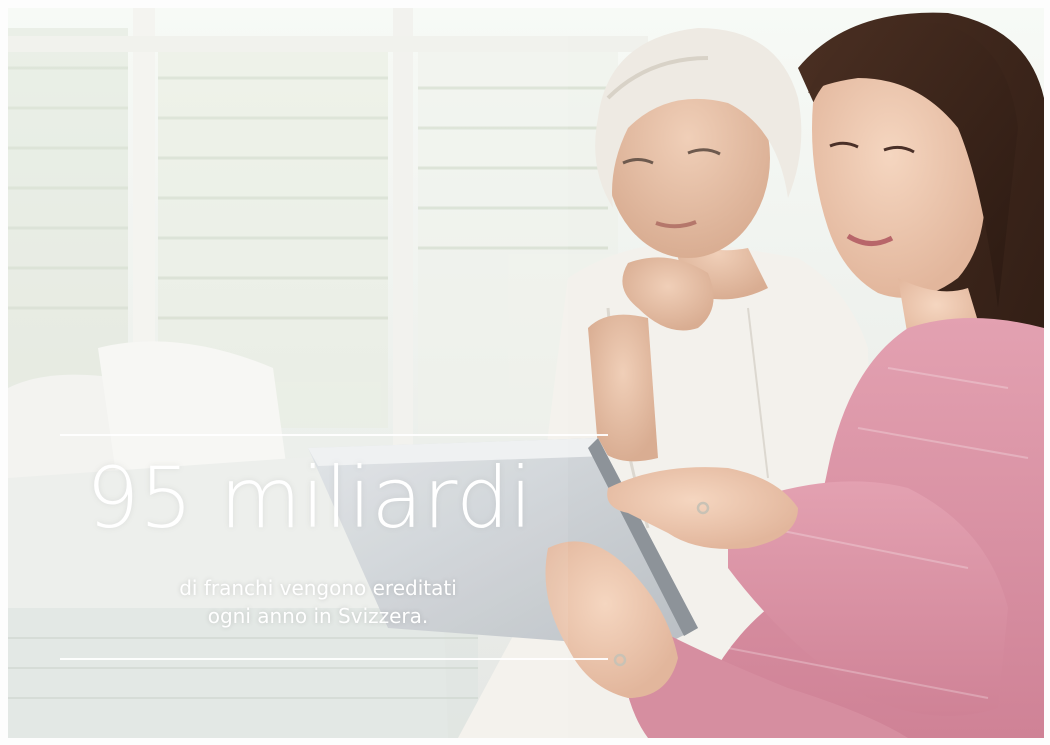  What do you see at coordinates (309, 498) in the screenshot?
I see `headline-amount: 95 miliardi` at bounding box center [309, 498].